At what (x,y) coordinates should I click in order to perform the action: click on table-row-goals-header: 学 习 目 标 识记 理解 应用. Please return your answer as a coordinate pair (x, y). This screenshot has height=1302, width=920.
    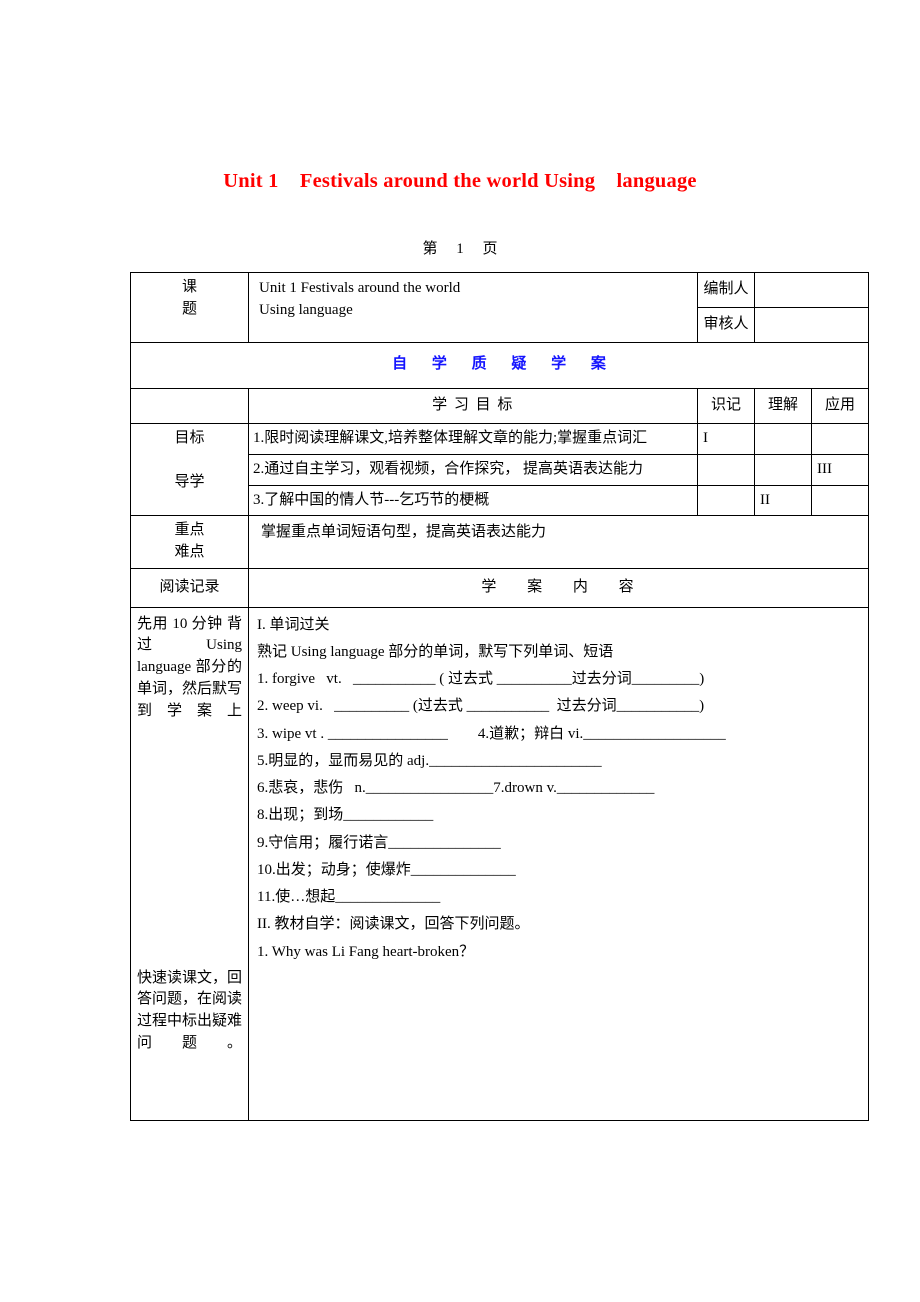
    Looking at the image, I should click on (499, 406).